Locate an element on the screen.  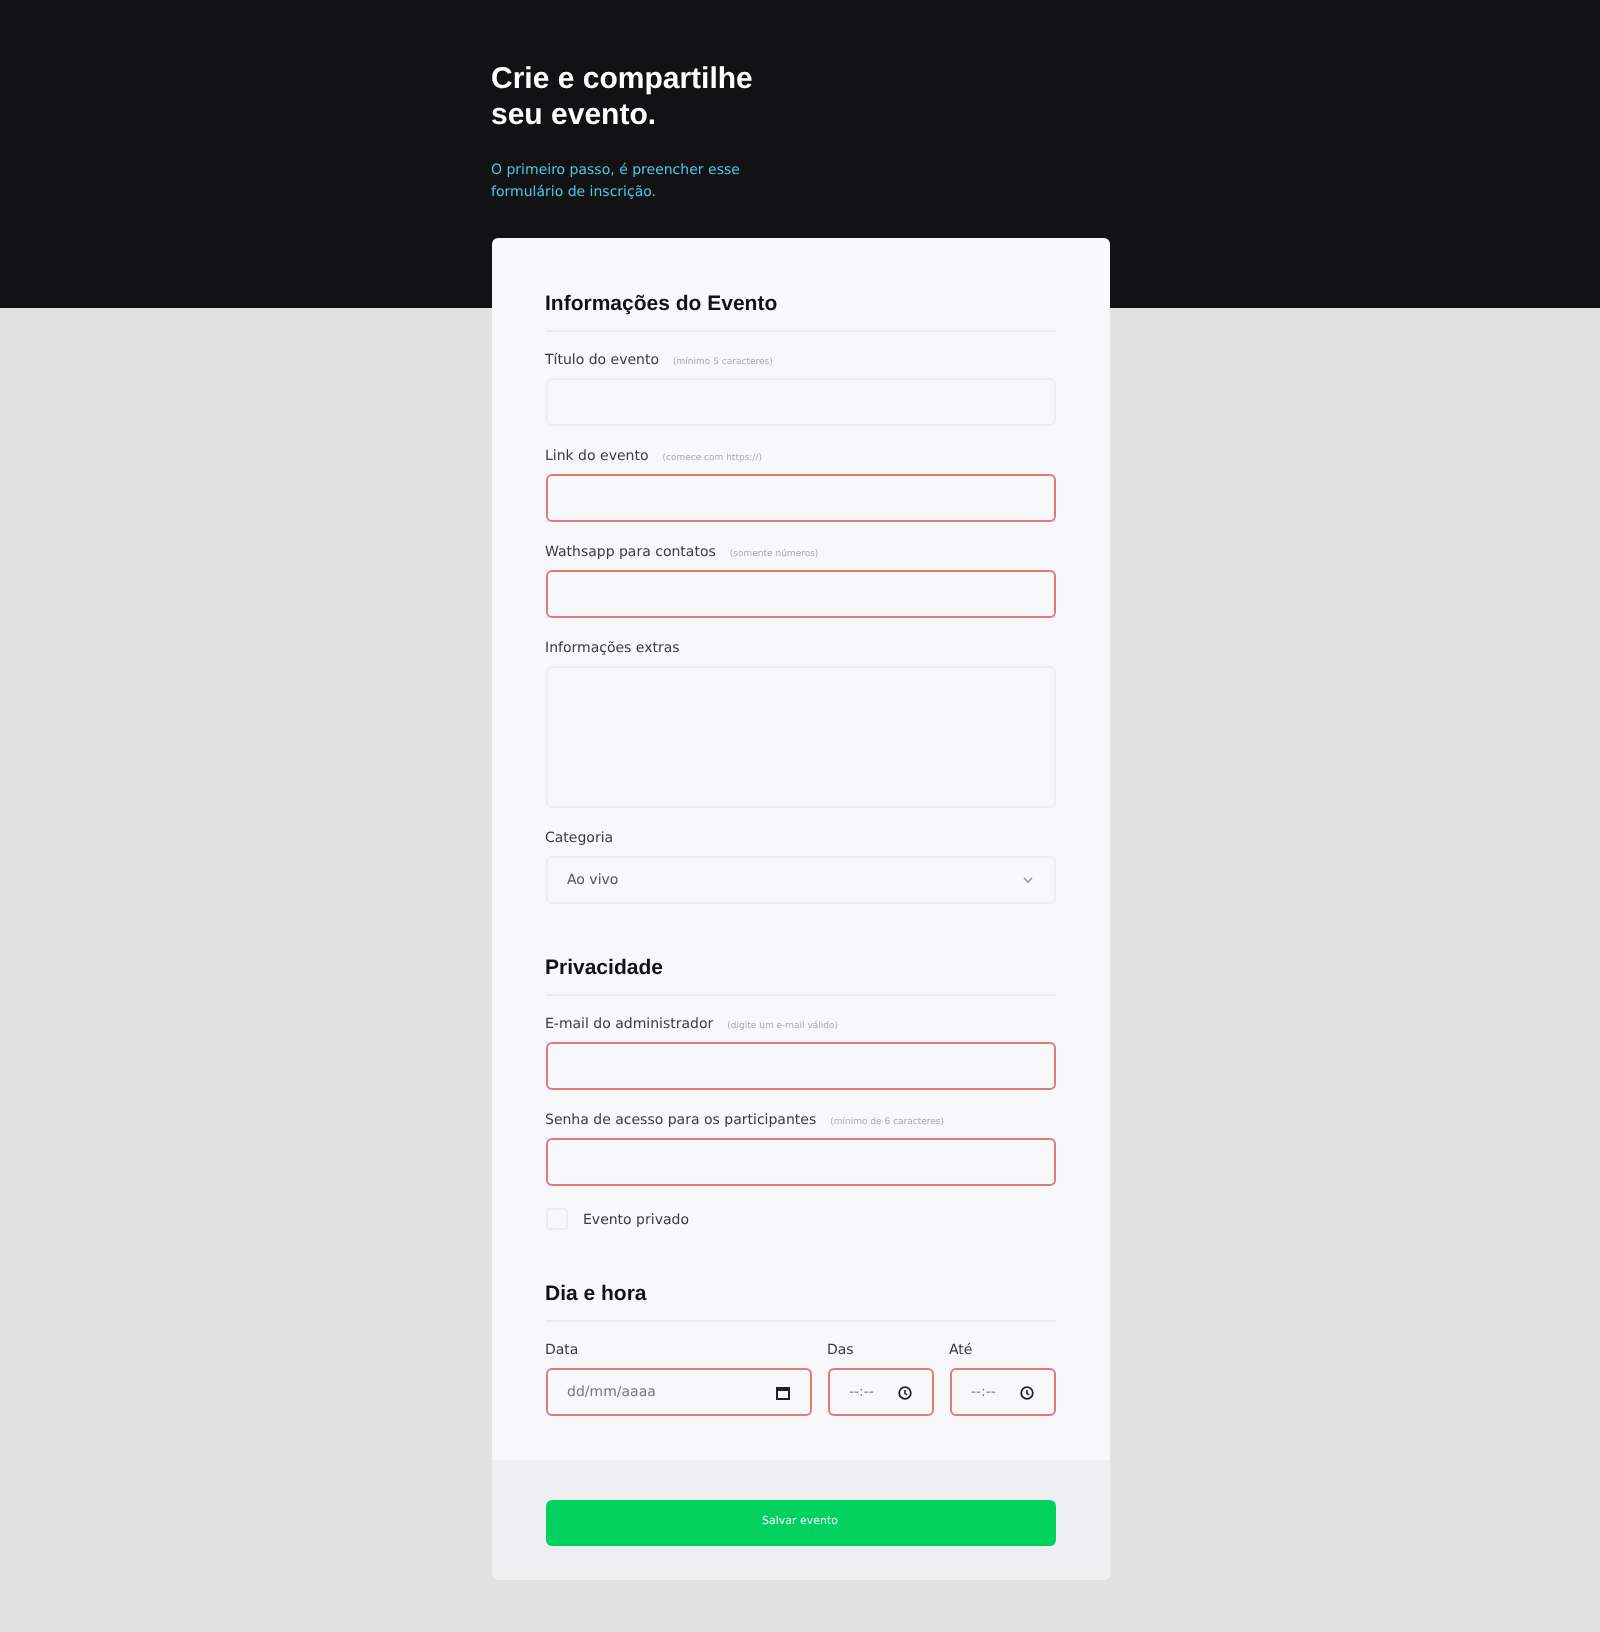
section-title: Dia e hora is located at coordinates (800, 1302).